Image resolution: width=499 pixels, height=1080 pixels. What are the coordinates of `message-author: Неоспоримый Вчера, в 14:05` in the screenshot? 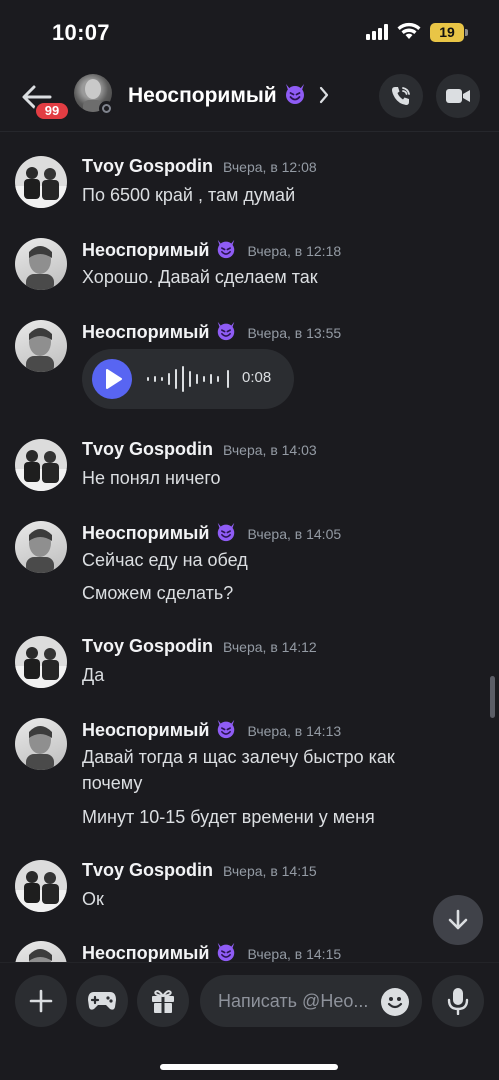 It's located at (211, 532).